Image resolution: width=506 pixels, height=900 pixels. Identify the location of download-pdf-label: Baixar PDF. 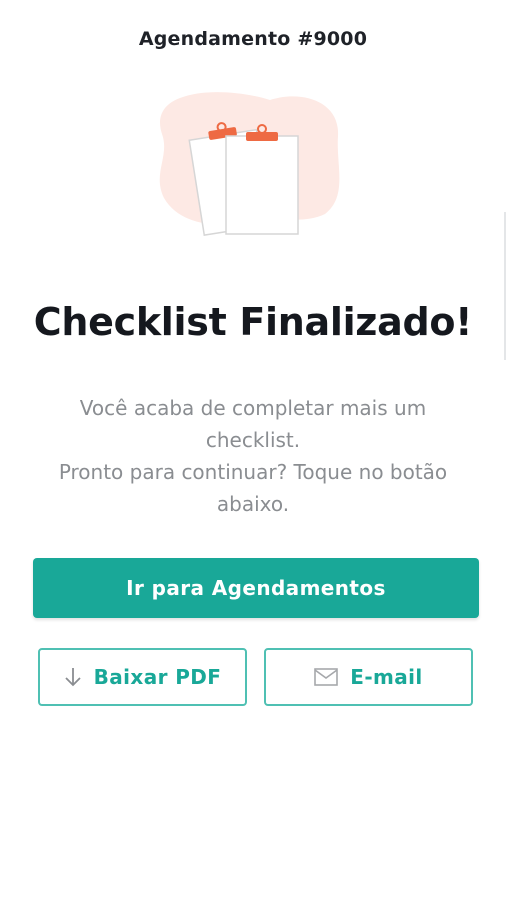
(157, 677).